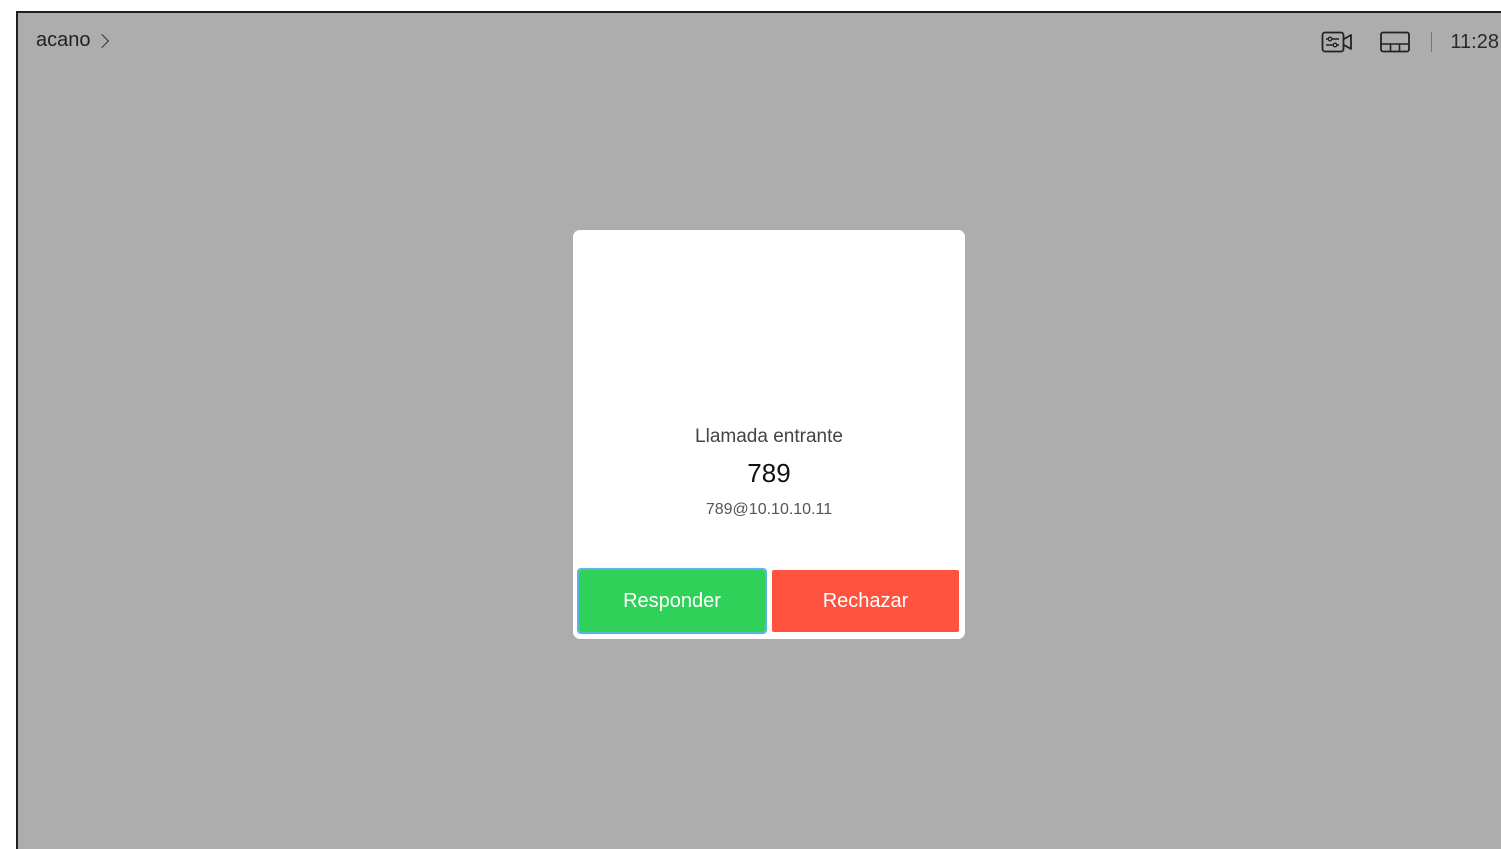  Describe the element at coordinates (769, 473) in the screenshot. I see `caller-number: 789` at that location.